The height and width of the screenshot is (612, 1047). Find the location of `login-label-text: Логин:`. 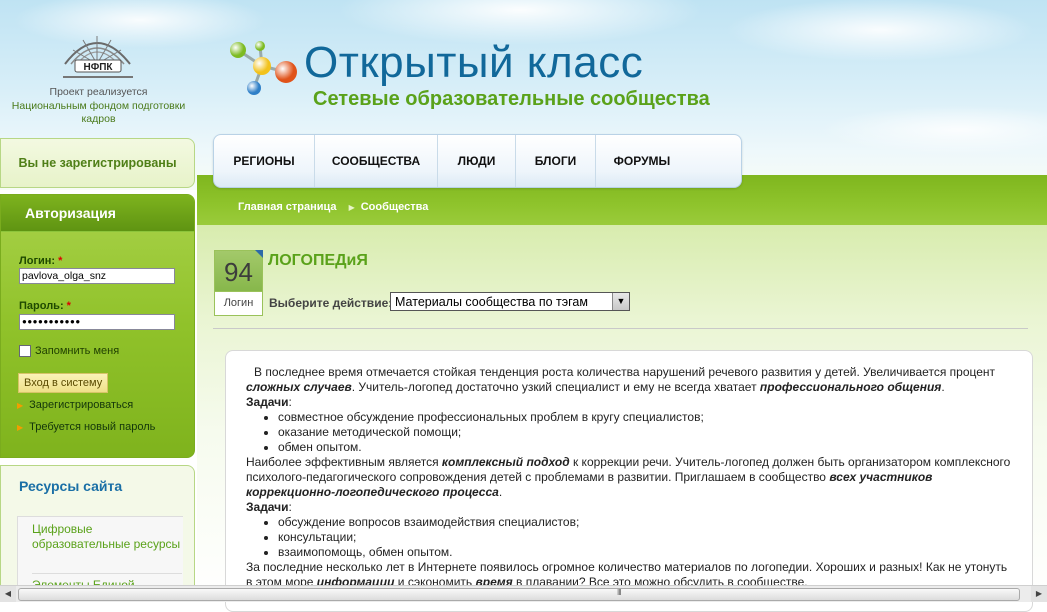

login-label-text: Логин: is located at coordinates (37, 261).